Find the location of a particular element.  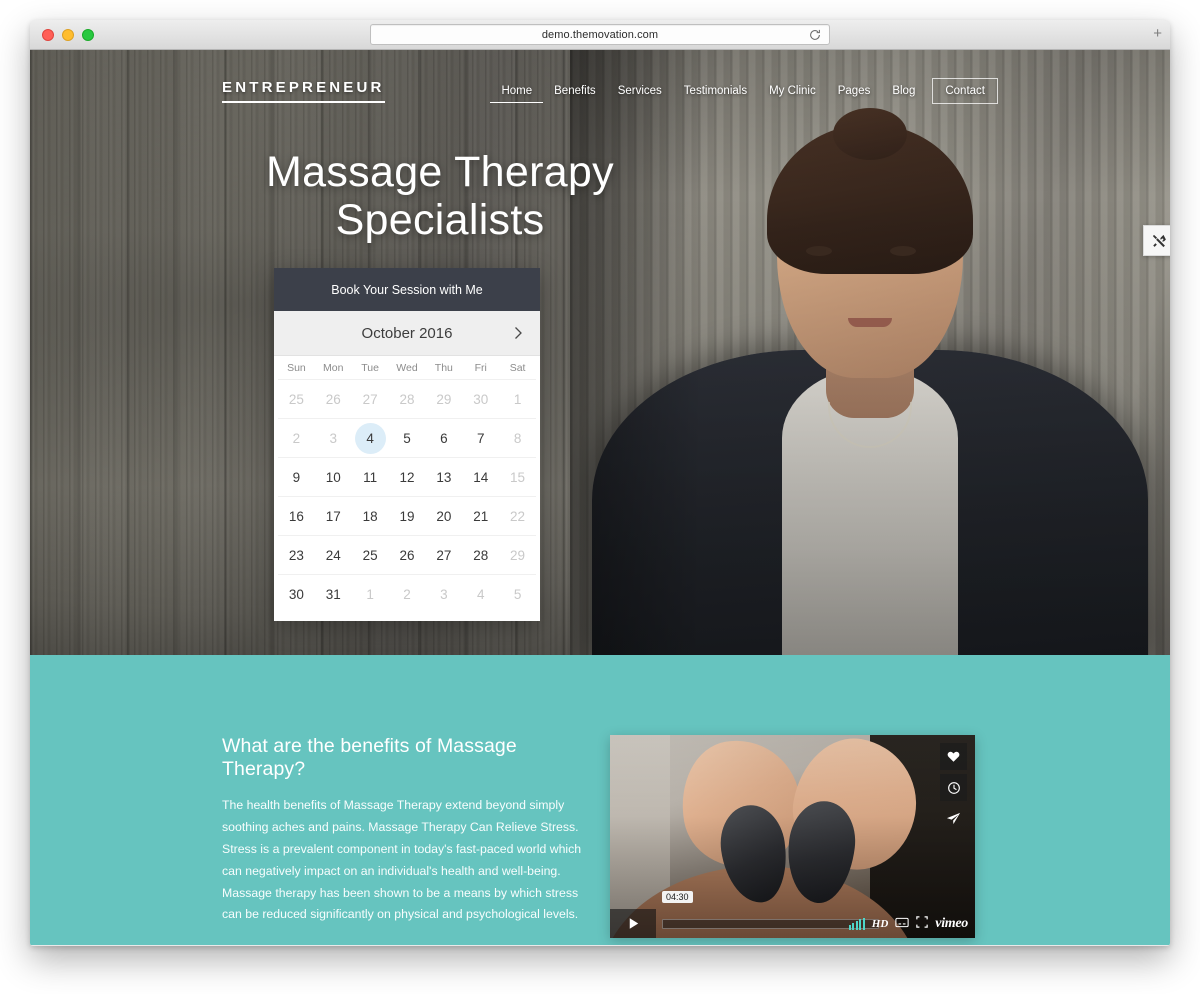

calendar-day-cell: 21 is located at coordinates (481, 515).